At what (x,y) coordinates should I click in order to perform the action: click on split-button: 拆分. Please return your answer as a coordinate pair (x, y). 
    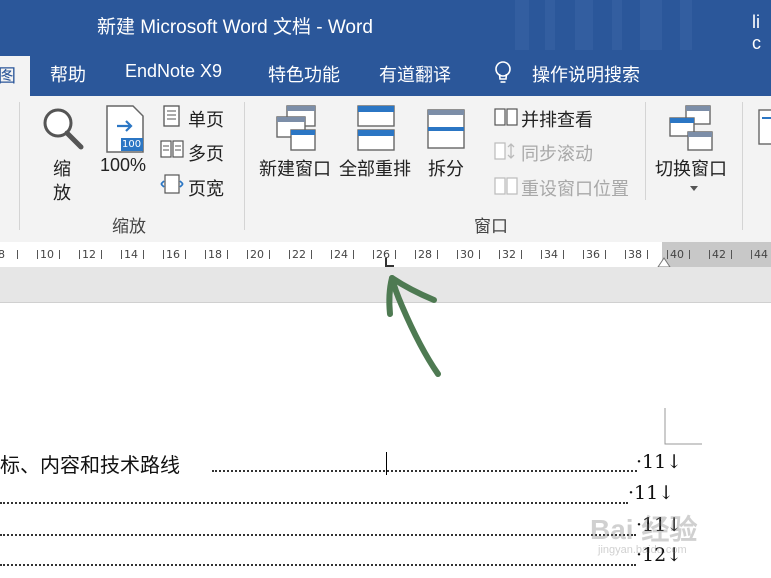
    Looking at the image, I should click on (446, 168).